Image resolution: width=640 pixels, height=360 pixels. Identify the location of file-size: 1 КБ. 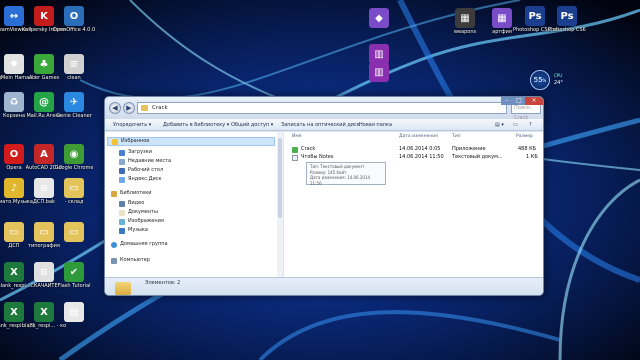
(532, 157).